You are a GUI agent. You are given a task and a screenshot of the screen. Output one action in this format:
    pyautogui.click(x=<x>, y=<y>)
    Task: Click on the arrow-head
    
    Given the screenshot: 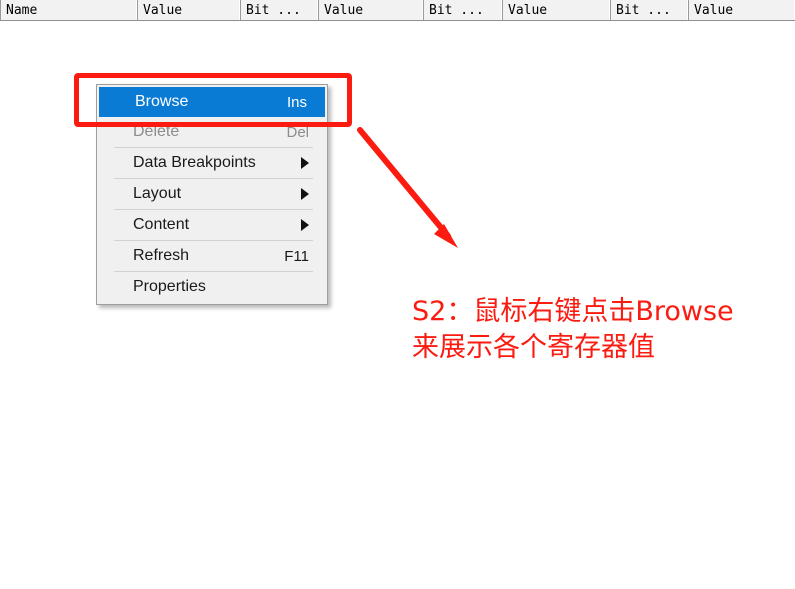 What is the action you would take?
    pyautogui.click(x=446, y=236)
    